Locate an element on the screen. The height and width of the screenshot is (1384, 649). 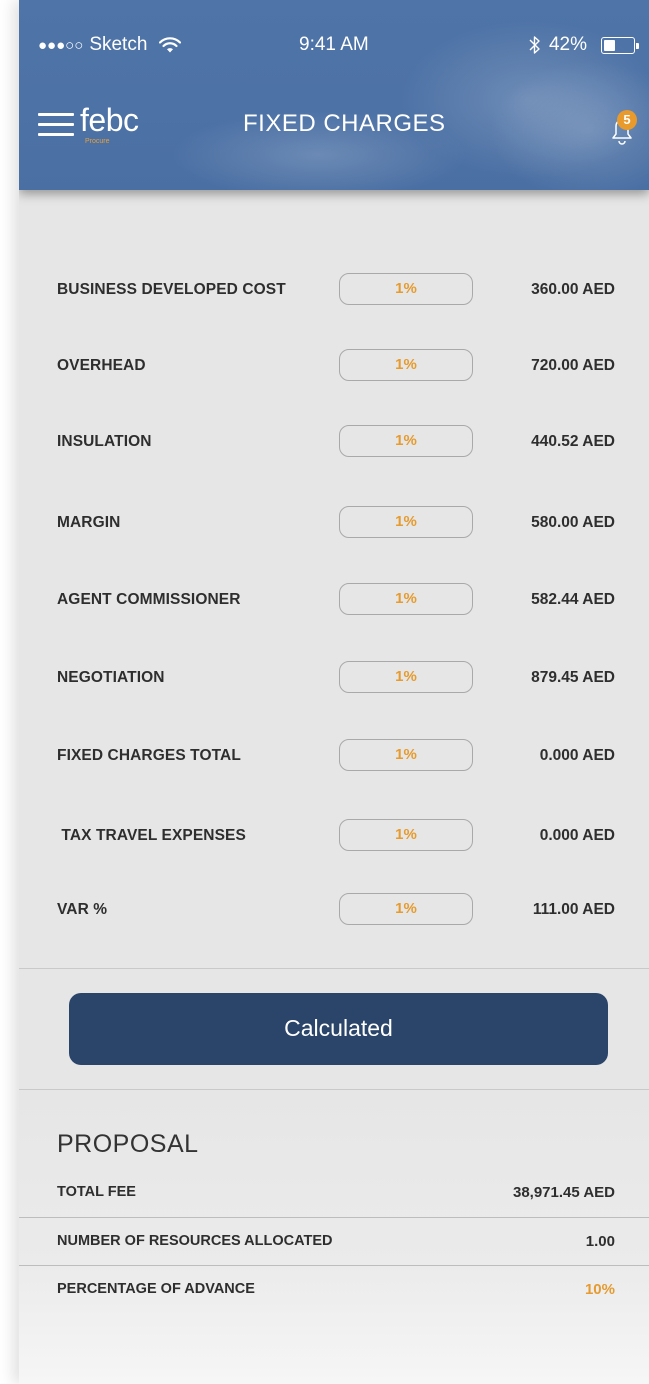
status-right: 42% is located at coordinates (584, 45).